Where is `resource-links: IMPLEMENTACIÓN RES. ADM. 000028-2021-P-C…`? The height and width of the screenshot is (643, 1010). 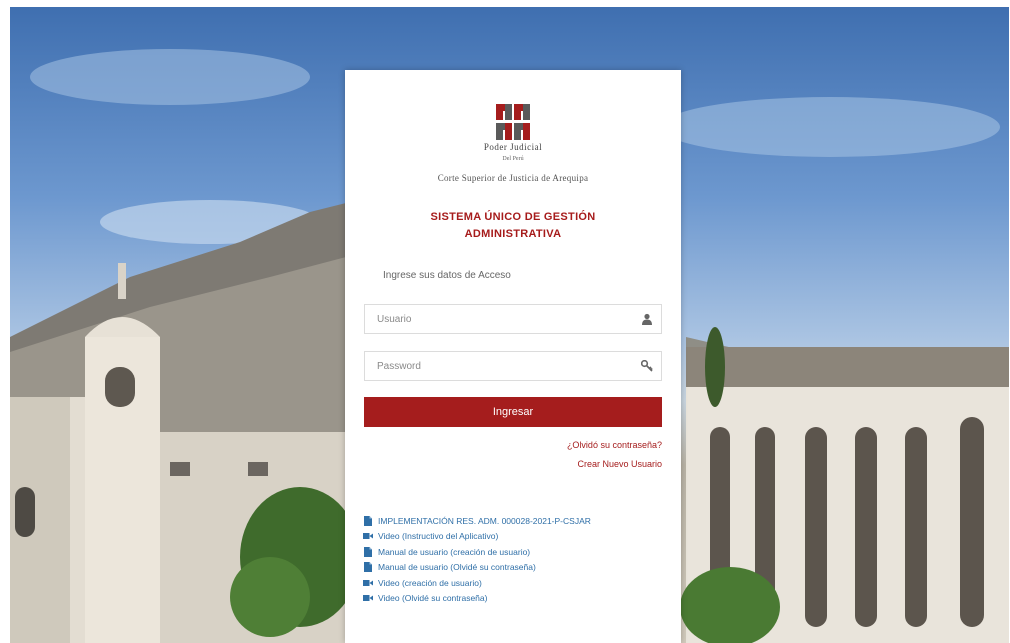 resource-links: IMPLEMENTACIÓN RES. ADM. 000028-2021-P-C… is located at coordinates (518, 559).